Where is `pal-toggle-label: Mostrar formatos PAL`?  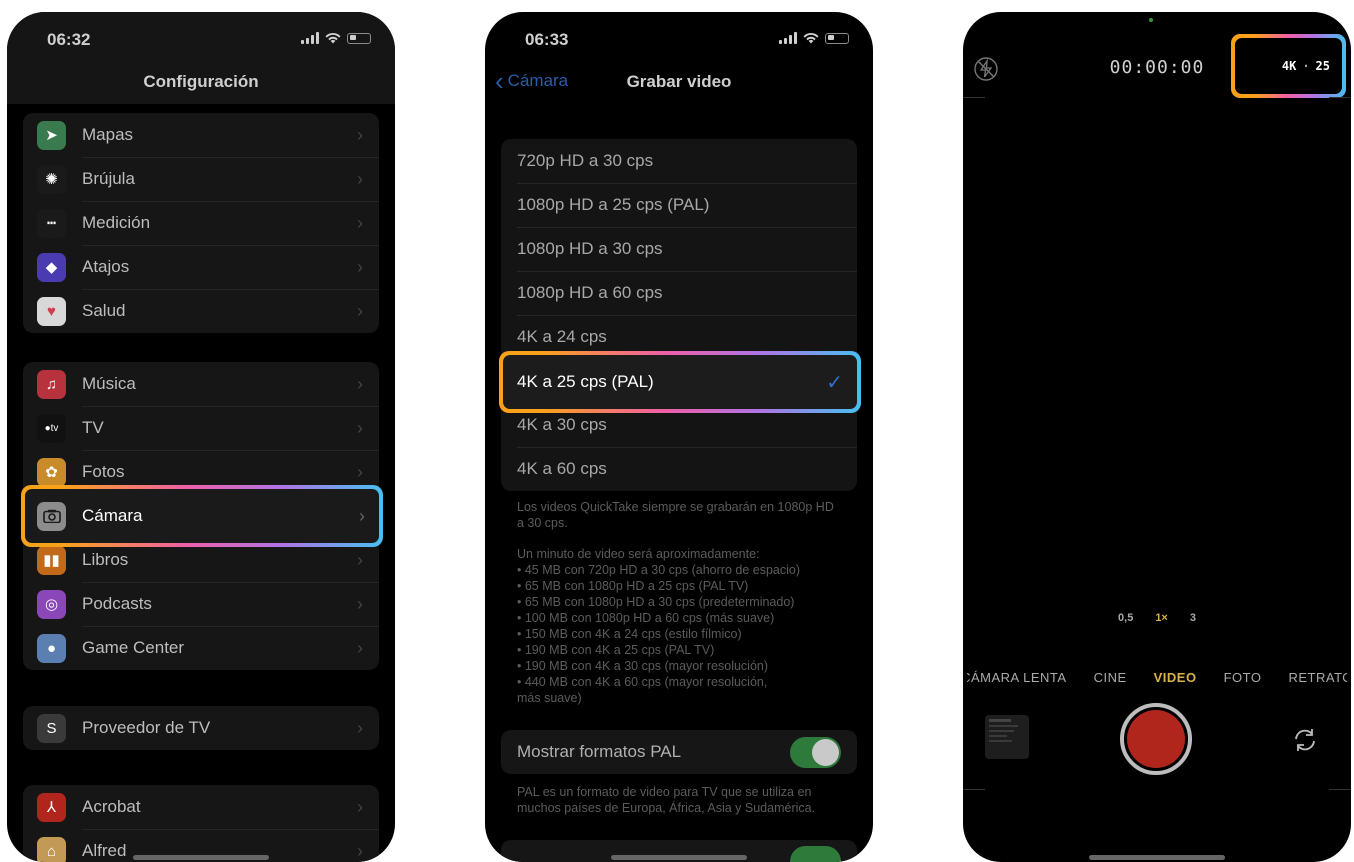 pal-toggle-label: Mostrar formatos PAL is located at coordinates (599, 752).